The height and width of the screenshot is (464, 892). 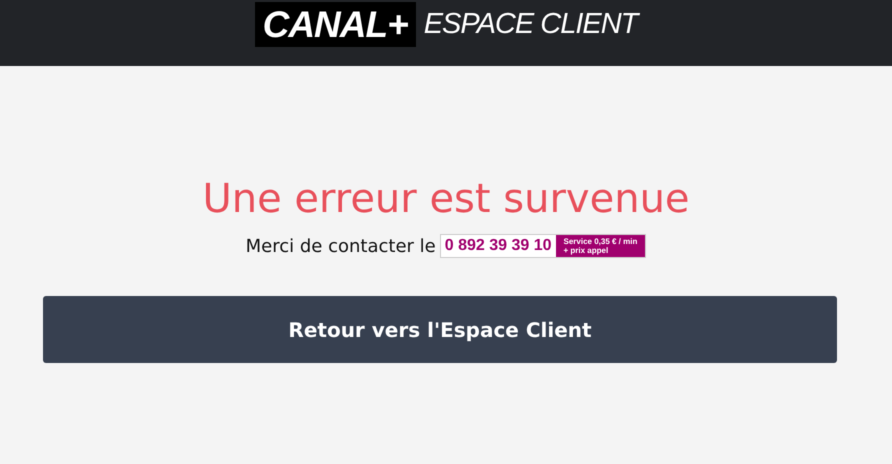 I want to click on contact-message: Merci de contacter le, so click(x=341, y=246).